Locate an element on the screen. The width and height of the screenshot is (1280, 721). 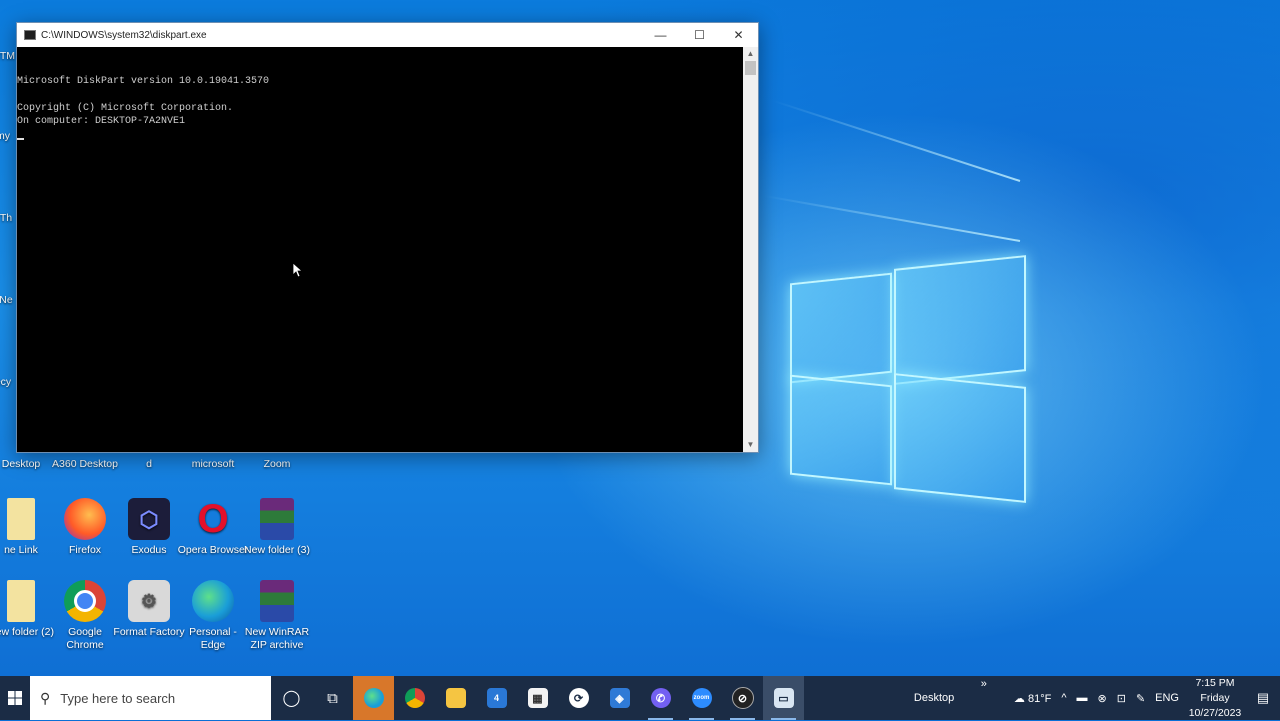
search-icon: ⚲ is located at coordinates (45, 697).